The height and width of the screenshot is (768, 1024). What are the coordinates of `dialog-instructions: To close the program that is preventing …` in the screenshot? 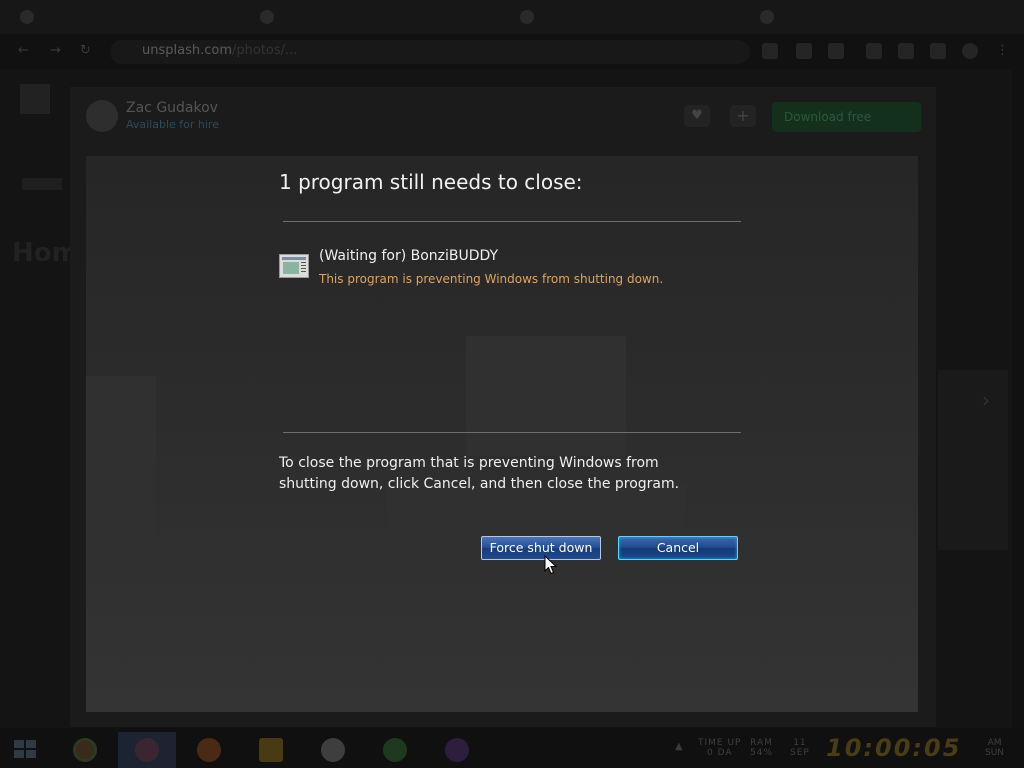 It's located at (479, 473).